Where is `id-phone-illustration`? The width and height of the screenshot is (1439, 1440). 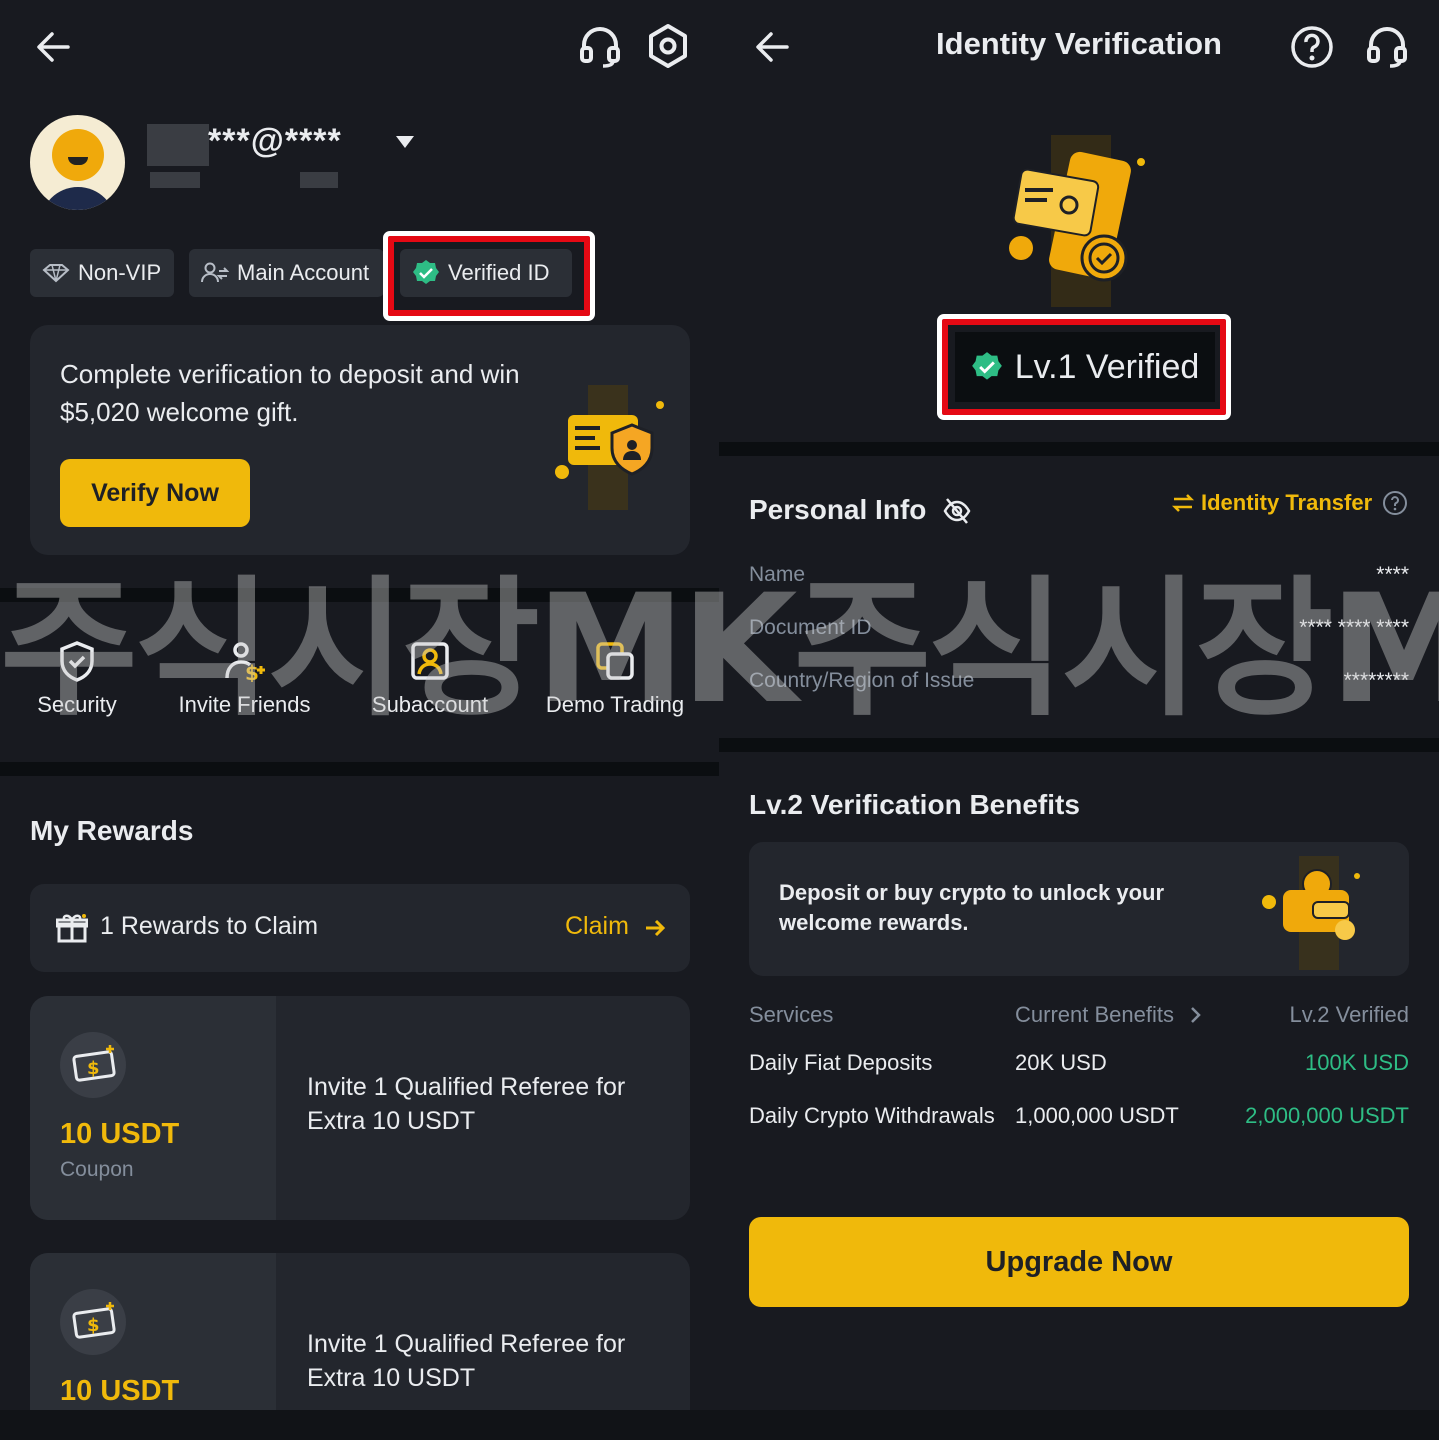 id-phone-illustration is located at coordinates (1077, 221).